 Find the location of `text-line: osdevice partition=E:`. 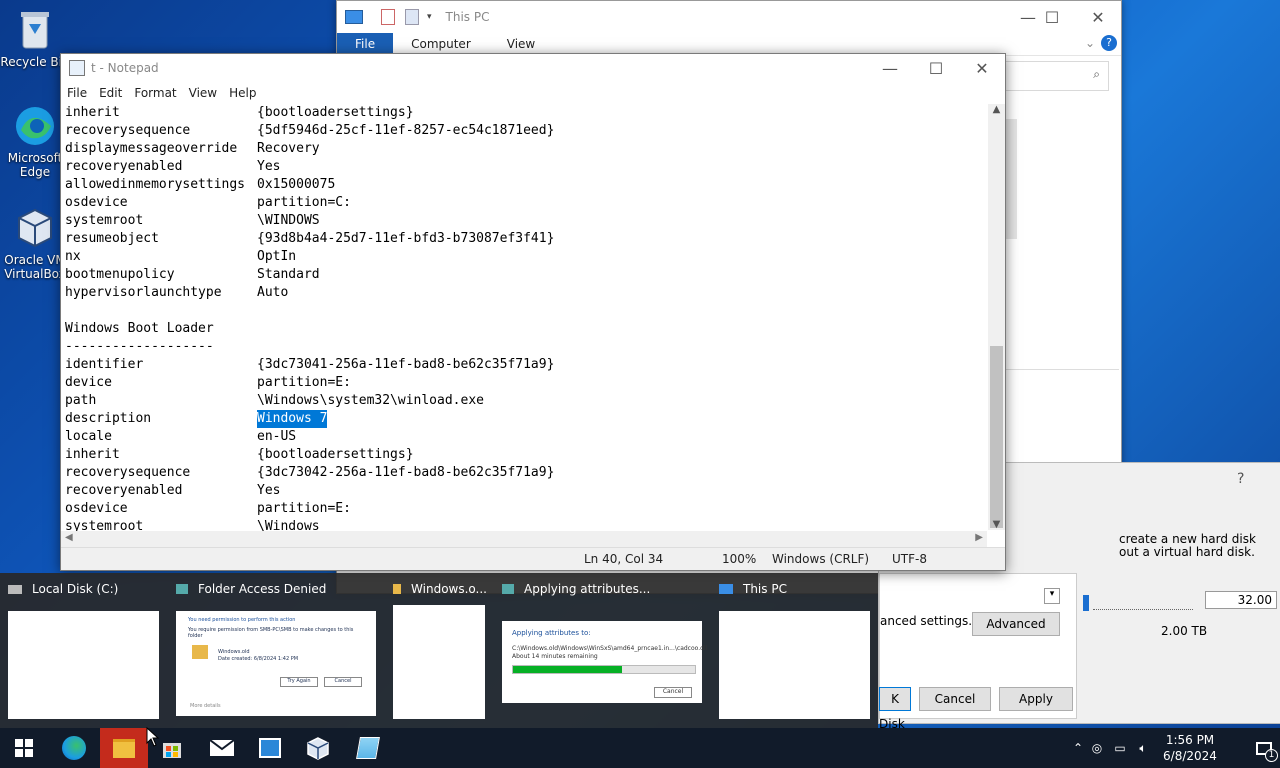

text-line: osdevice partition=E: is located at coordinates (526, 509).